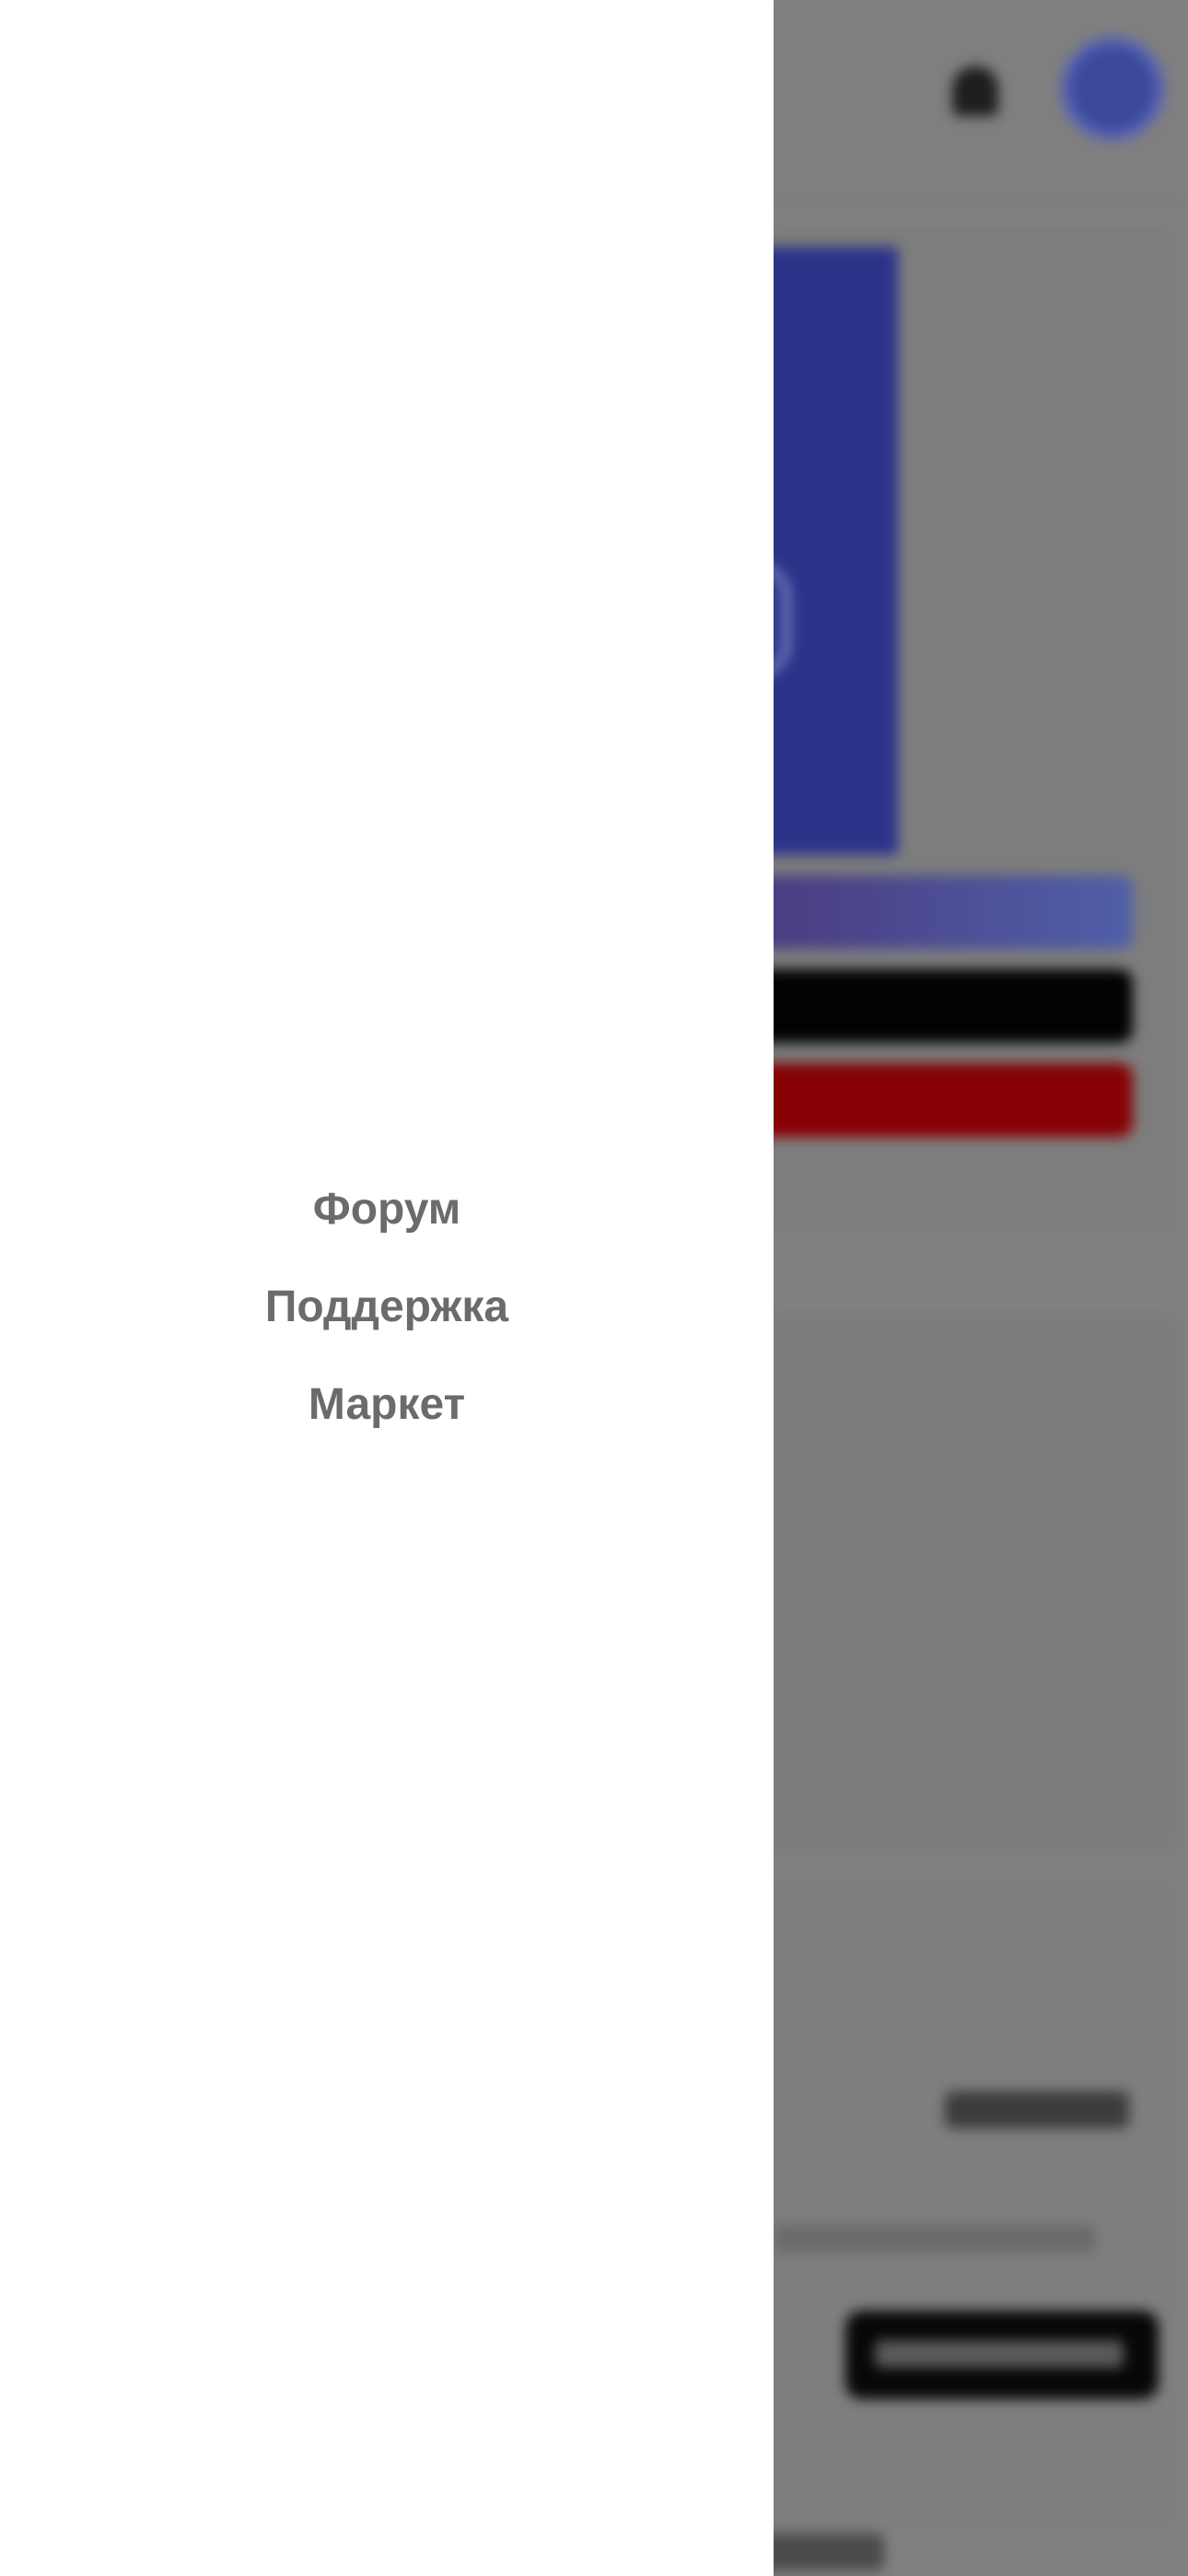 This screenshot has width=1188, height=2576. I want to click on profile-banner, so click(826, 551).